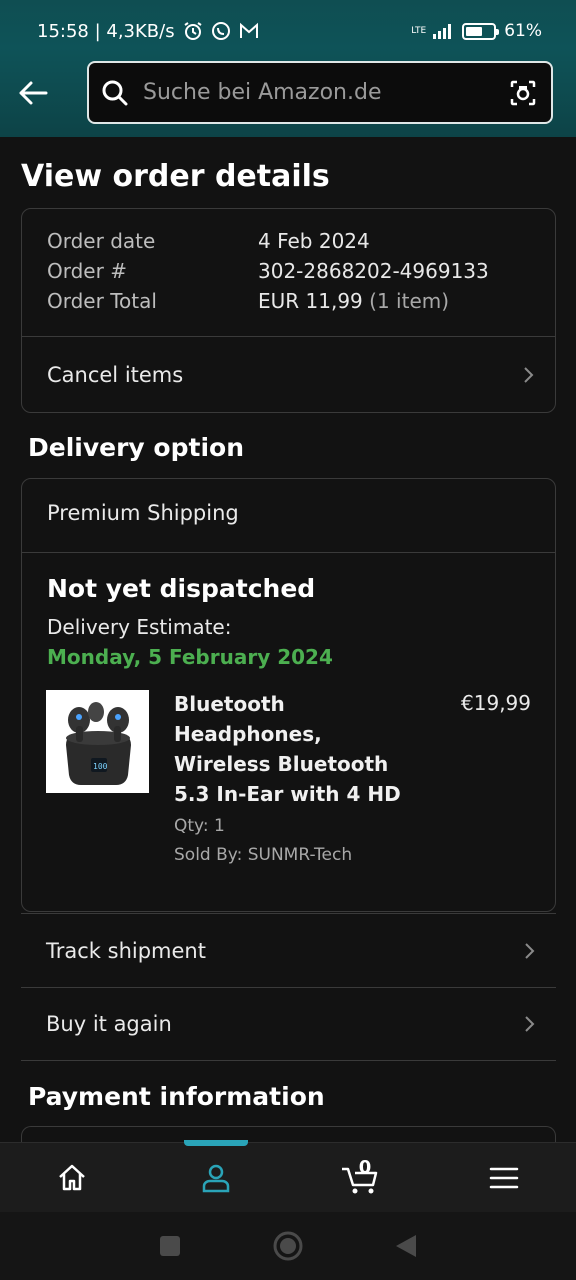 Image resolution: width=576 pixels, height=1280 pixels. Describe the element at coordinates (310, 301) in the screenshot. I see `order-total-amount: EUR 11,99` at that location.